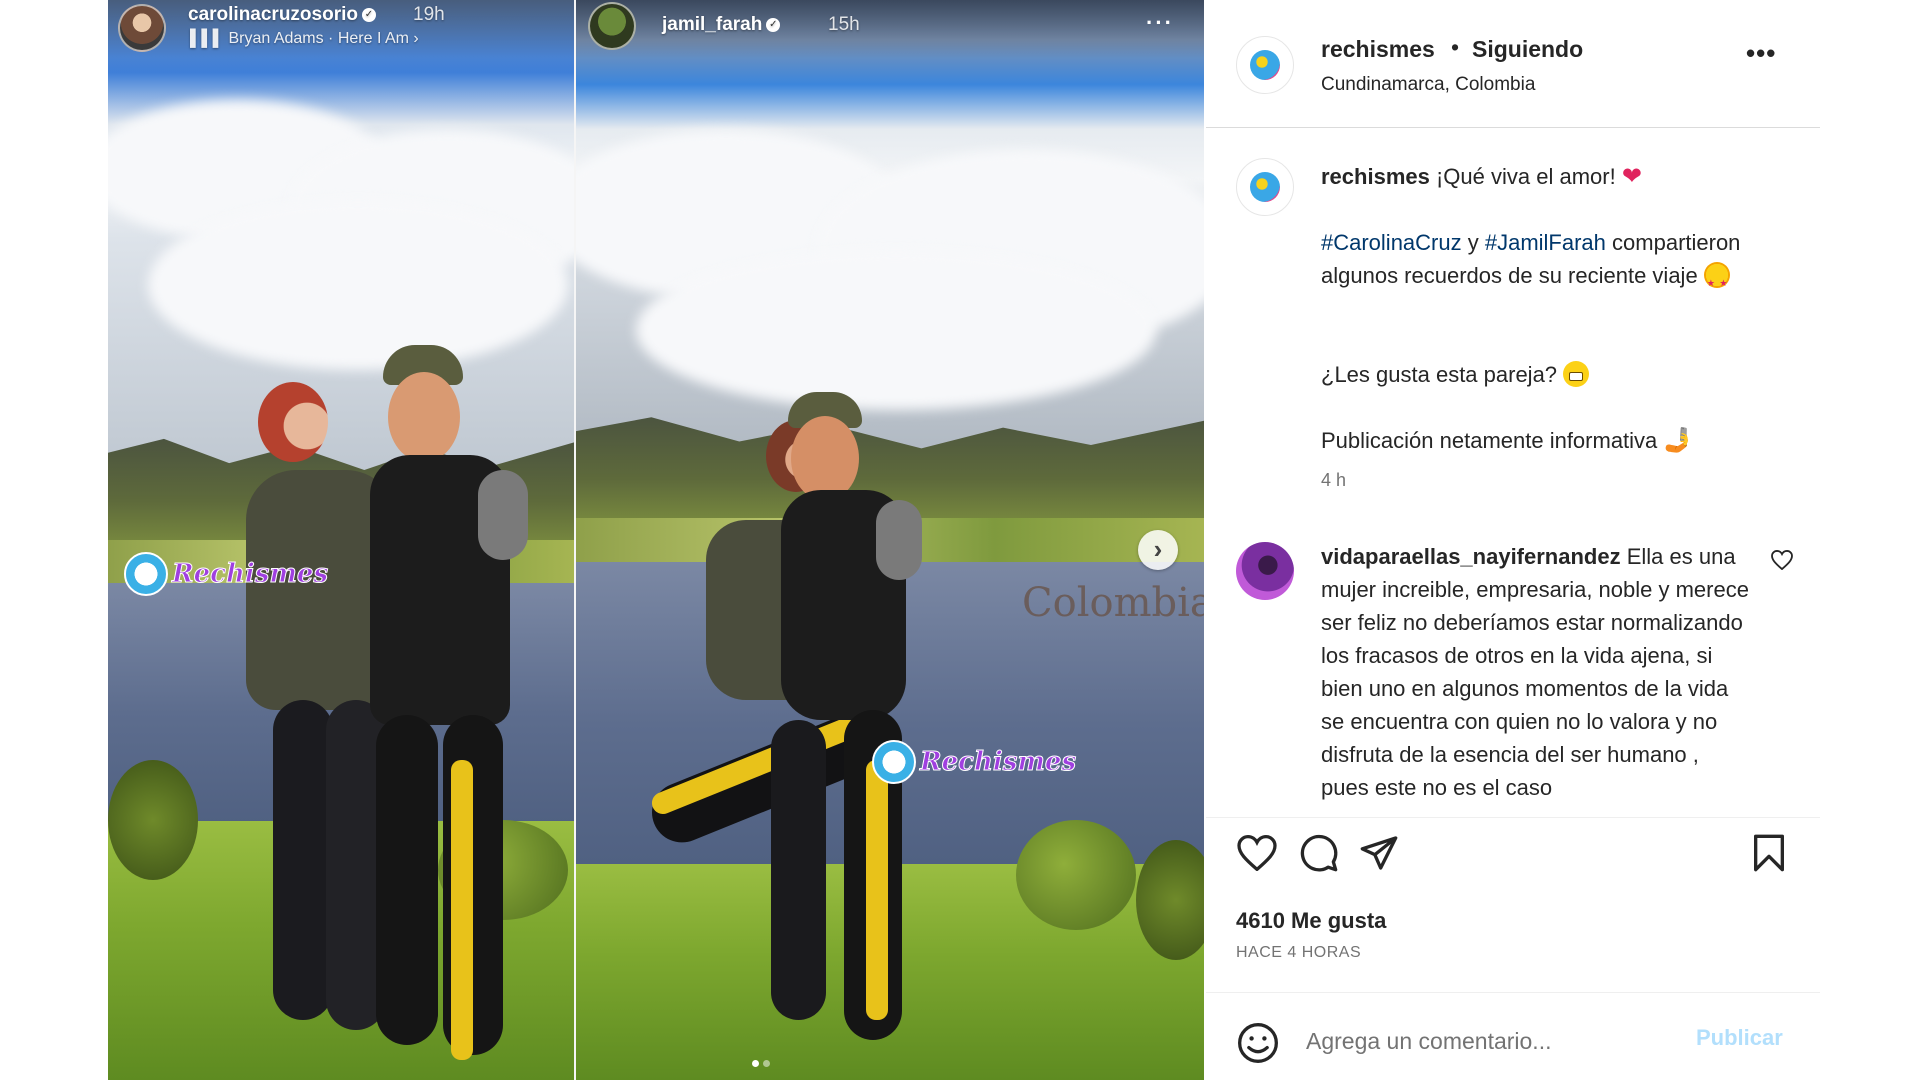  I want to click on story-avatar-left, so click(142, 28).